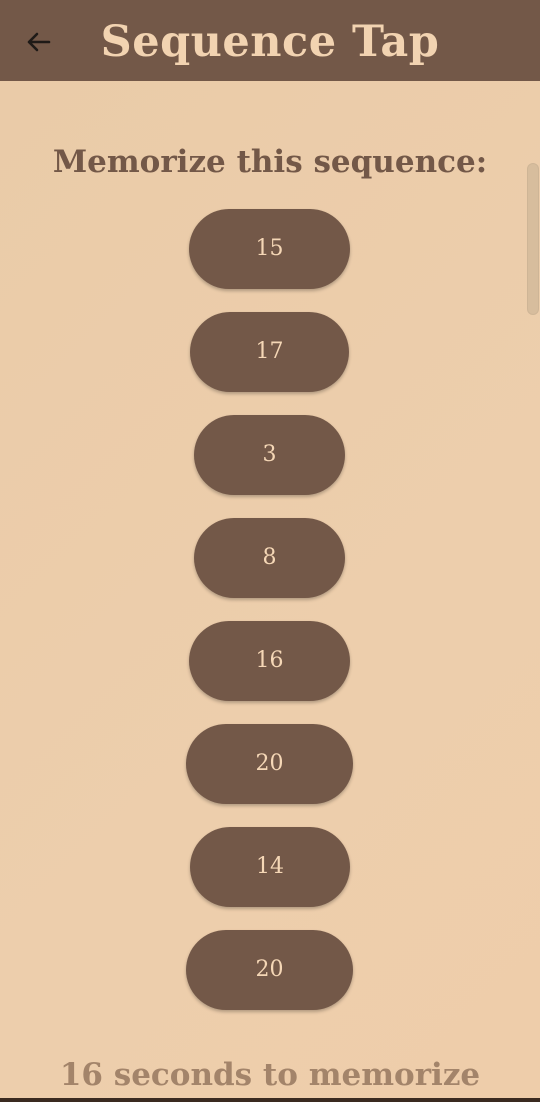  What do you see at coordinates (269, 661) in the screenshot?
I see `sequence-number-chip: 16` at bounding box center [269, 661].